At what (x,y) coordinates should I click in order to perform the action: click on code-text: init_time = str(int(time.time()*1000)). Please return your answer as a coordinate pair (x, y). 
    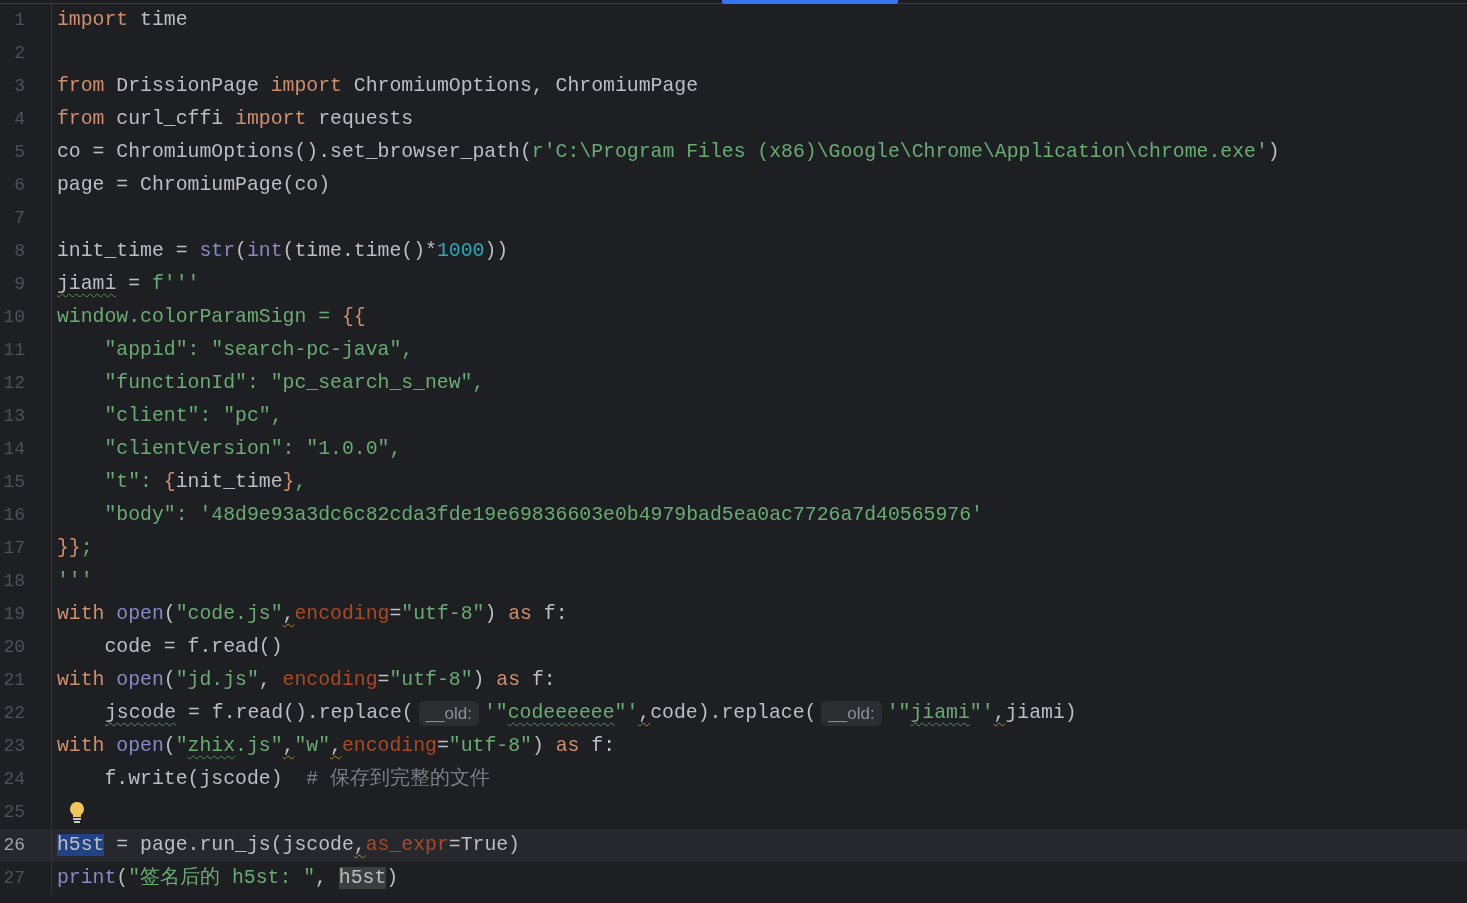
    Looking at the image, I should click on (283, 251).